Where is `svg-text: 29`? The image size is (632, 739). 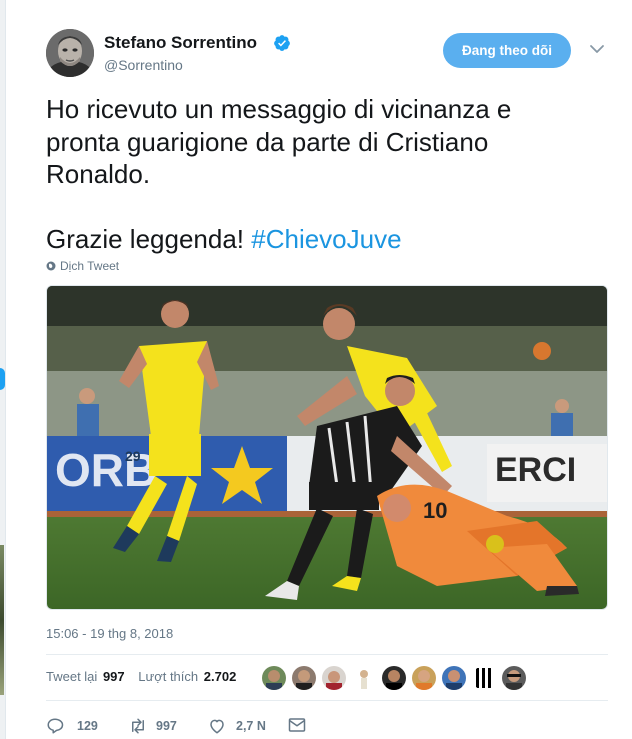
svg-text: 29 is located at coordinates (133, 456).